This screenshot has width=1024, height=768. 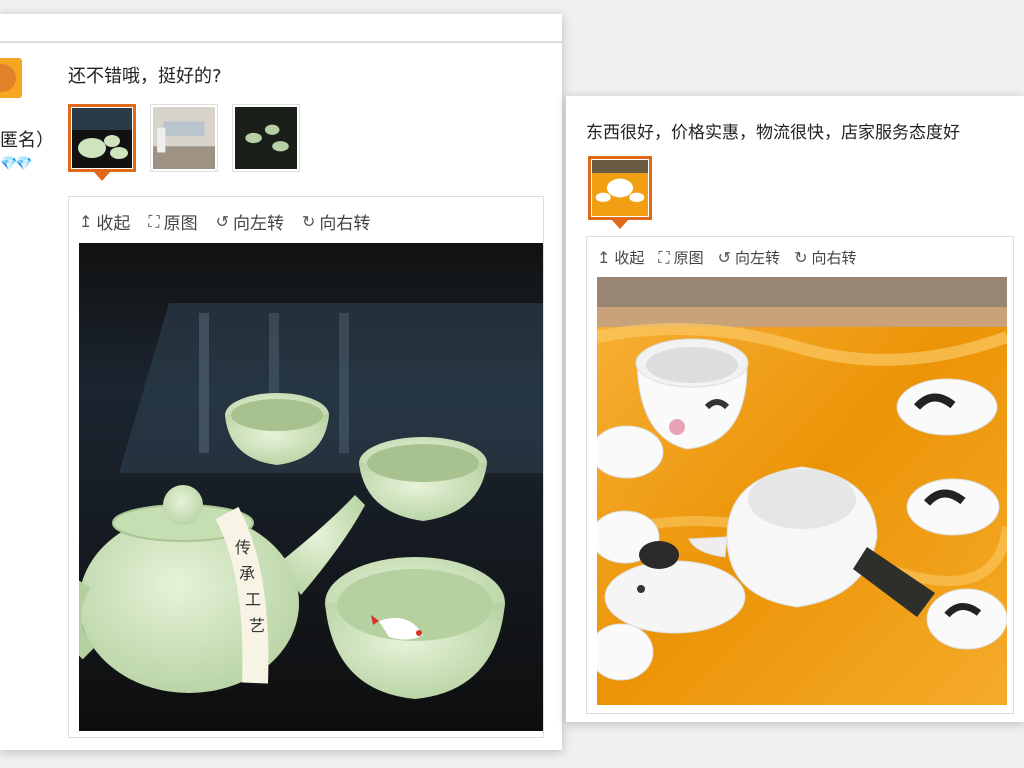 What do you see at coordinates (773, 133) in the screenshot?
I see `review-comment: 东西很好，价格实惠，物流很快，店家服务态度好` at bounding box center [773, 133].